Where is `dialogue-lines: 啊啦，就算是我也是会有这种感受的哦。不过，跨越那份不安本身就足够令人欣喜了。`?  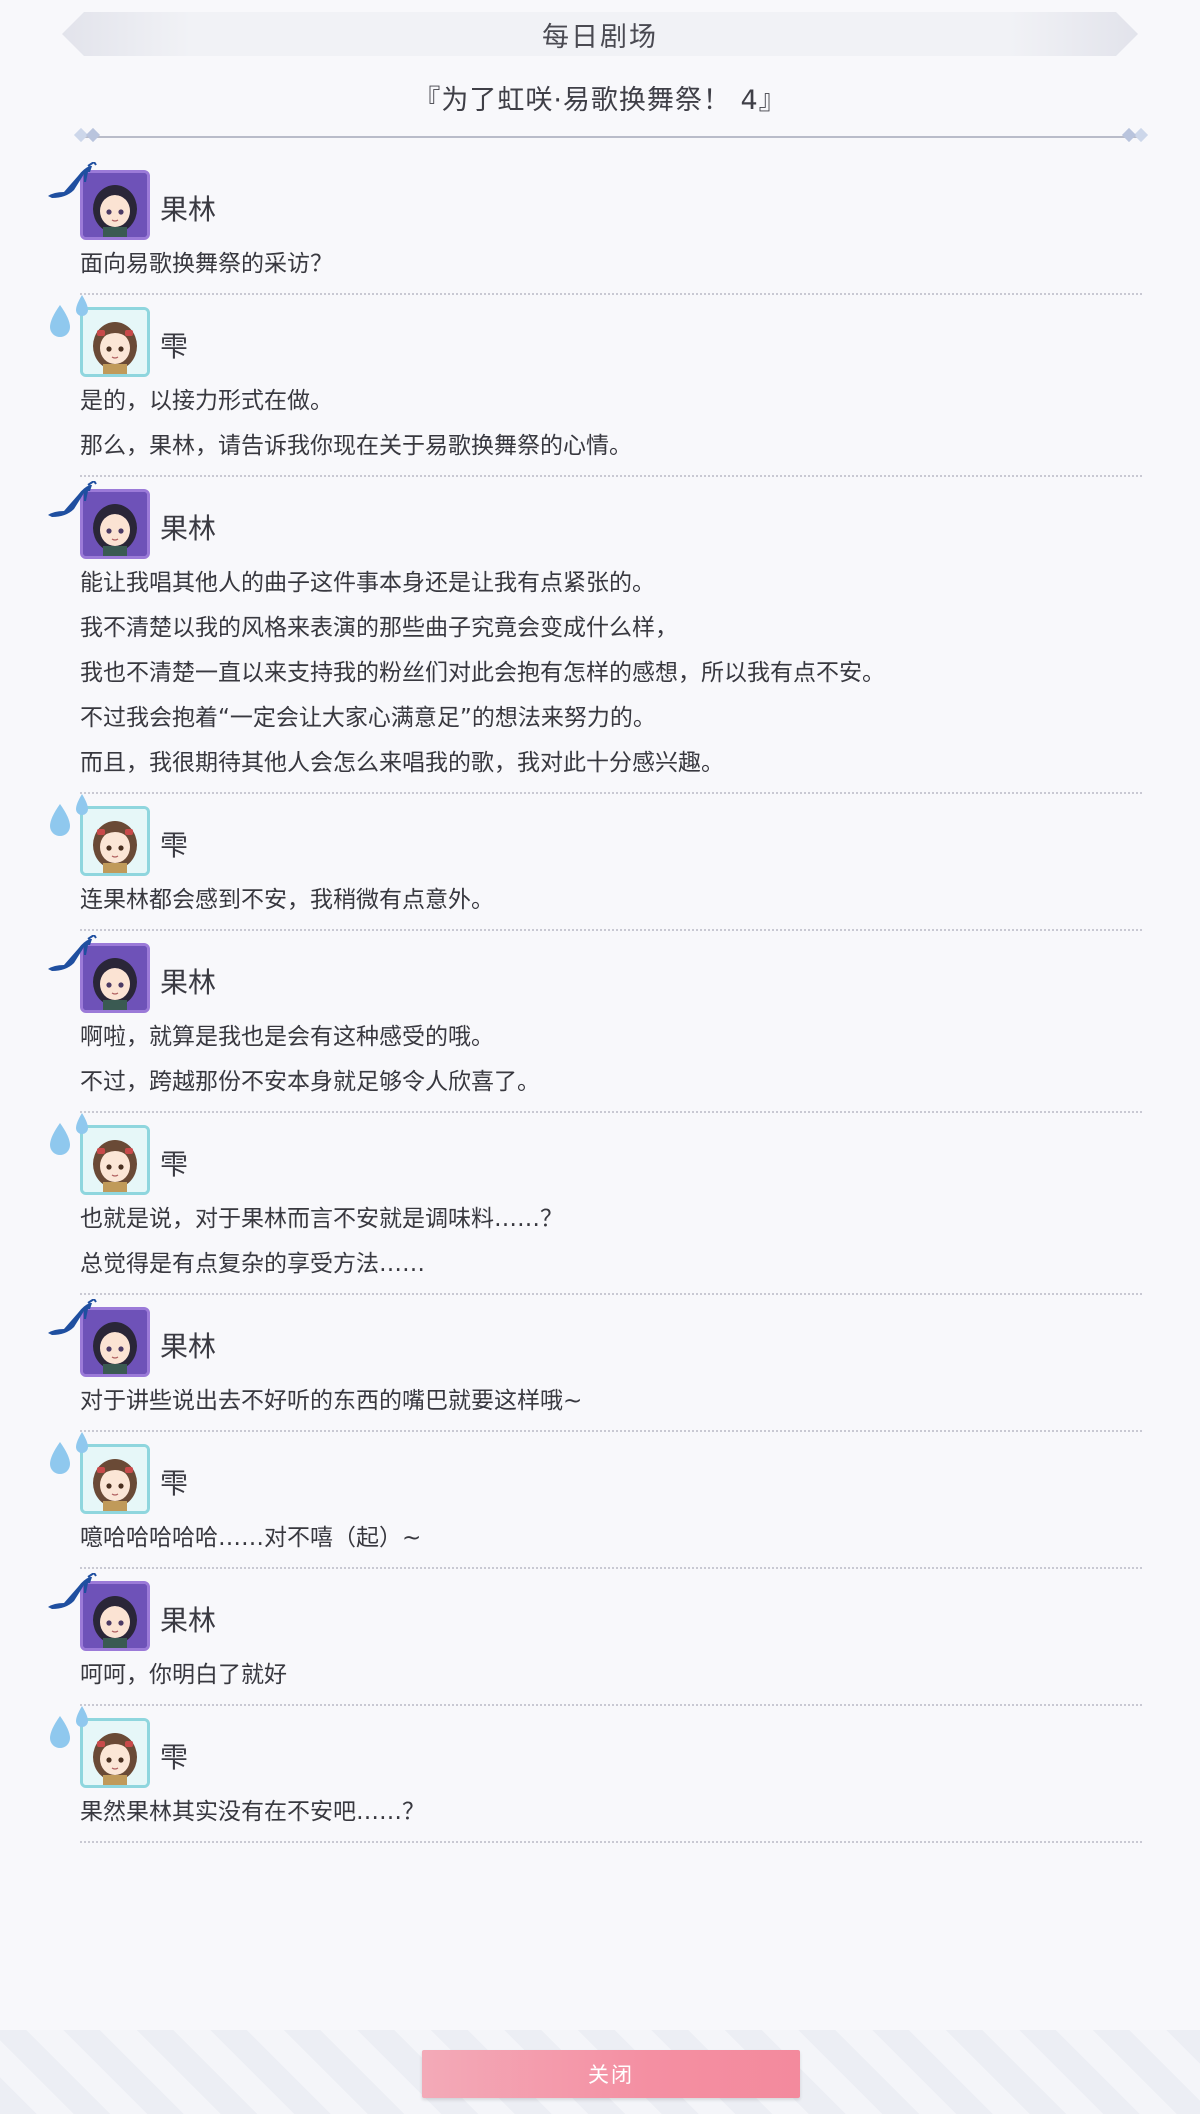 dialogue-lines: 啊啦，就算是我也是会有这种感受的哦。不过，跨越那份不安本身就足够令人欣喜了。 is located at coordinates (600, 1063).